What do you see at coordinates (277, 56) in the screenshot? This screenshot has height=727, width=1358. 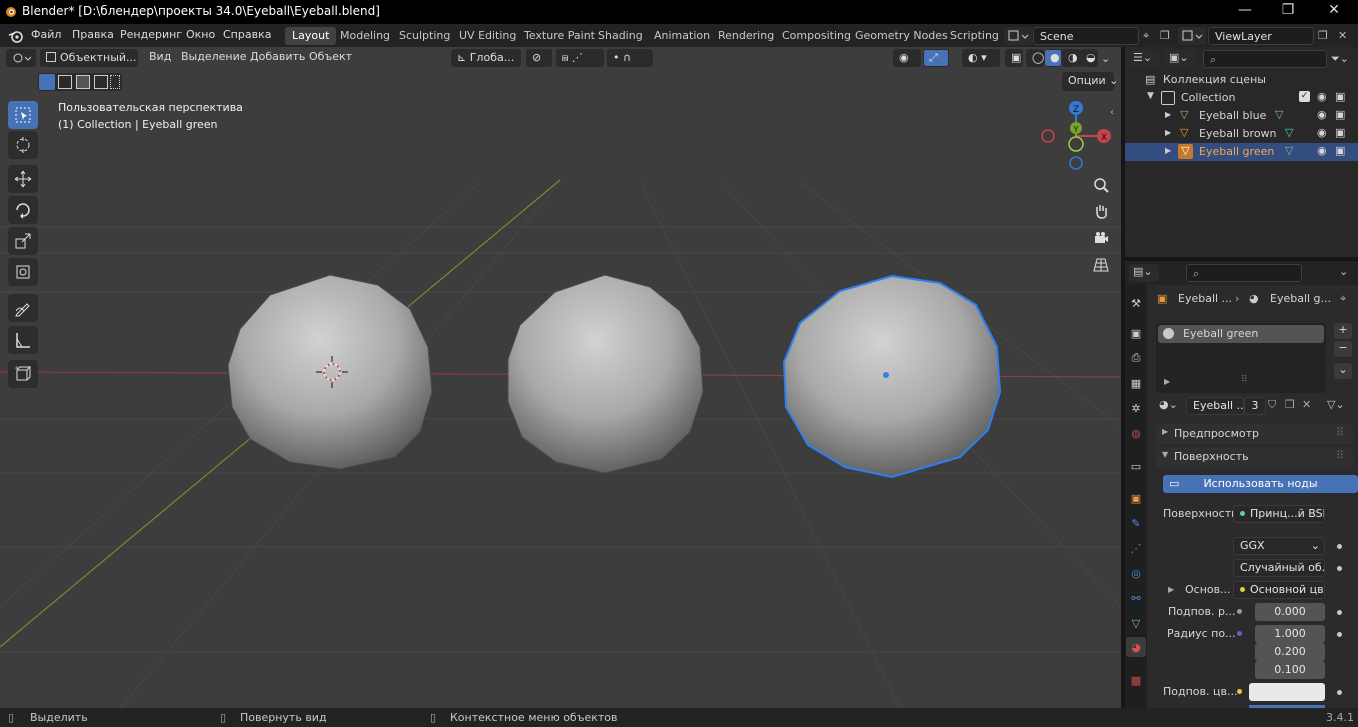 I see `viewport-menu-add: Добавить` at bounding box center [277, 56].